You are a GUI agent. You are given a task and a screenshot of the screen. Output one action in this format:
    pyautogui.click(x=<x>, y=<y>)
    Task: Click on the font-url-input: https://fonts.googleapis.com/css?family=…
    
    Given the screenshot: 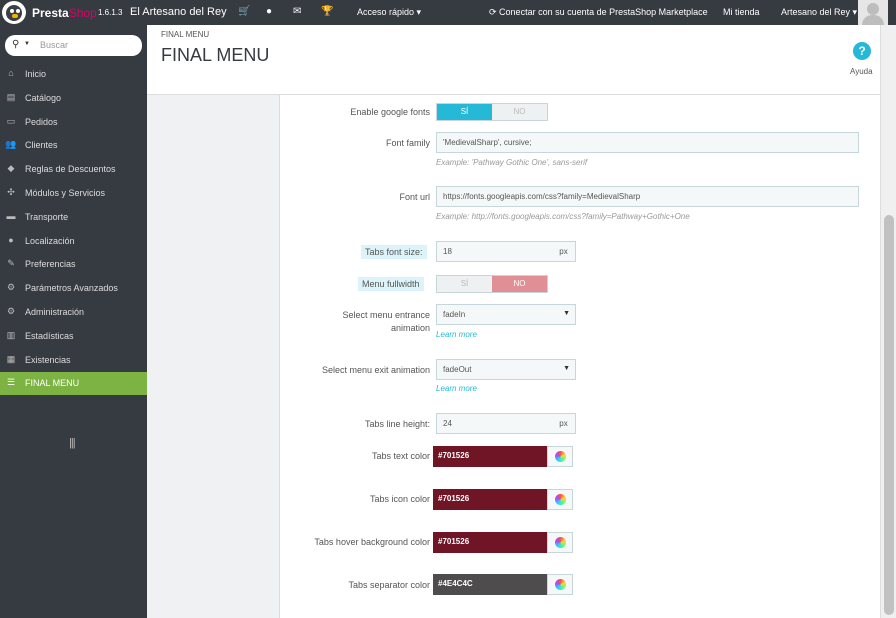 What is the action you would take?
    pyautogui.click(x=647, y=196)
    